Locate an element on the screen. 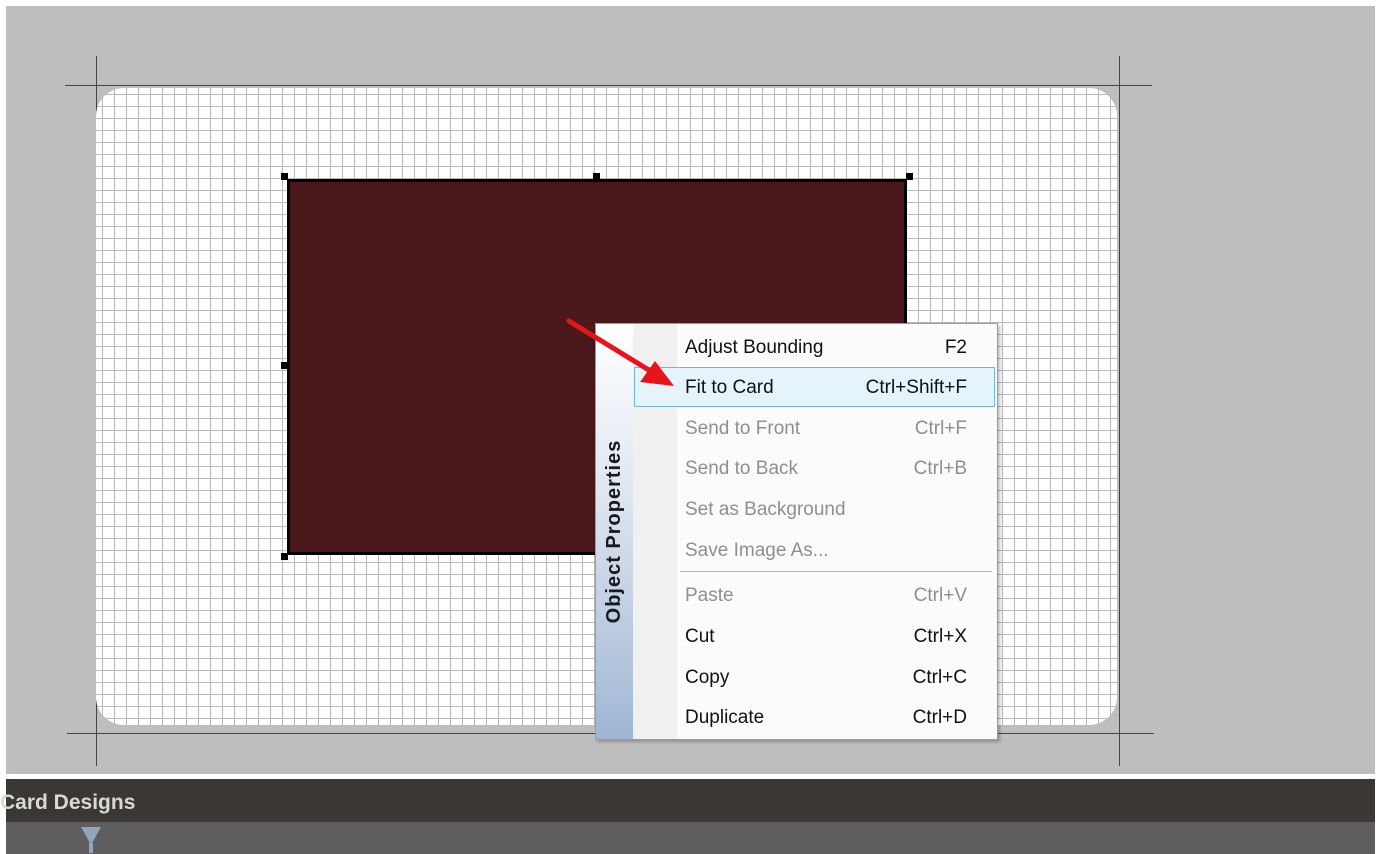 Image resolution: width=1381 pixels, height=854 pixels. resize-handle-top-center is located at coordinates (596, 176).